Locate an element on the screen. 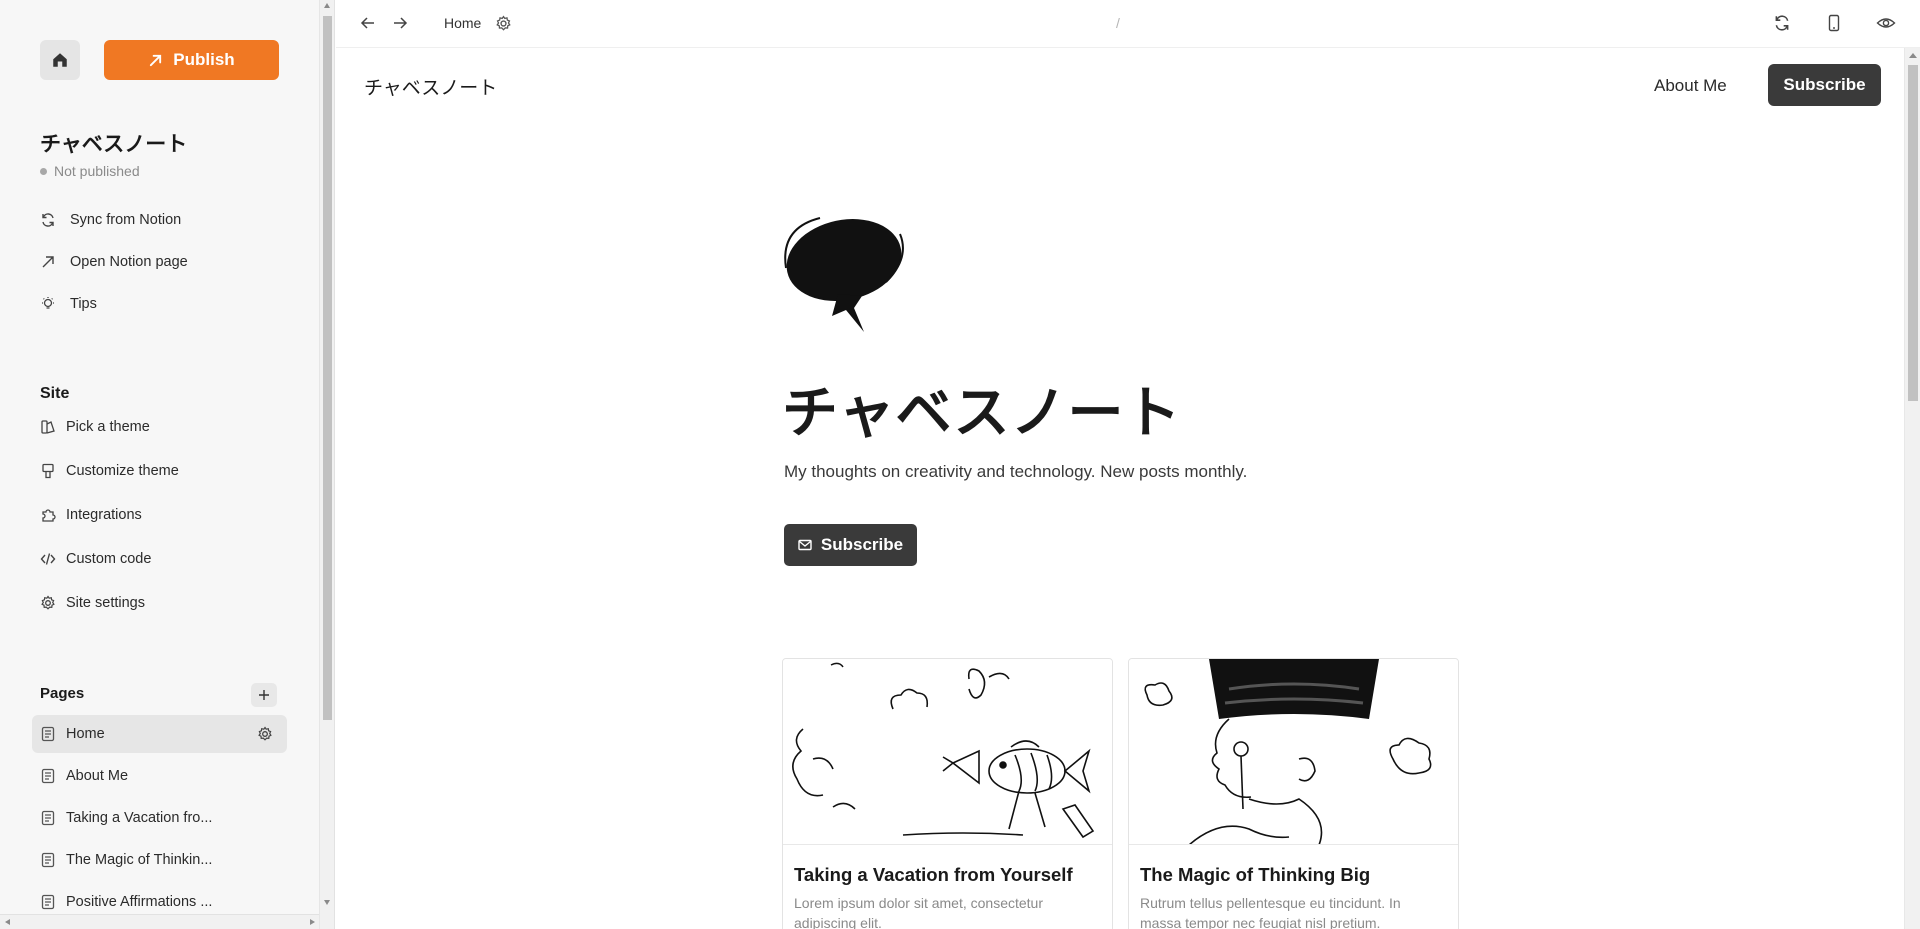 The image size is (1920, 929). publish-label: Publish is located at coordinates (204, 59).